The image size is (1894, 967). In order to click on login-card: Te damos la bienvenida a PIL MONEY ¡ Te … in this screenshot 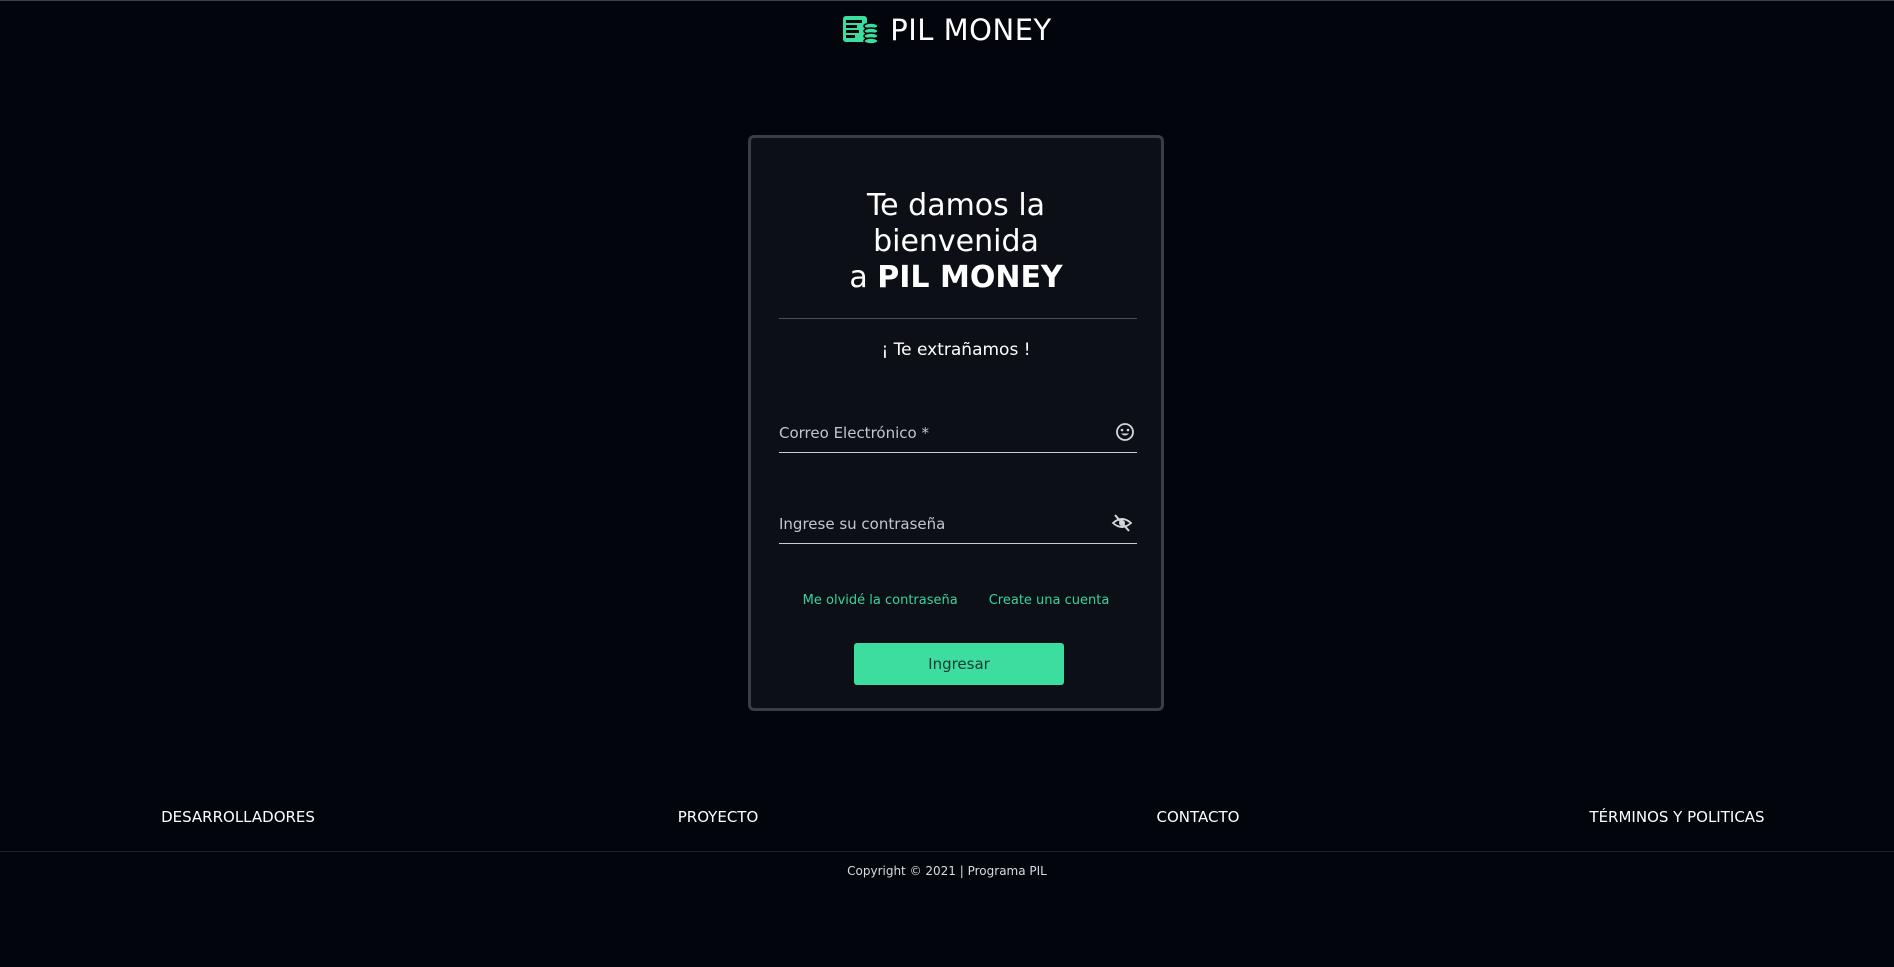, I will do `click(956, 423)`.